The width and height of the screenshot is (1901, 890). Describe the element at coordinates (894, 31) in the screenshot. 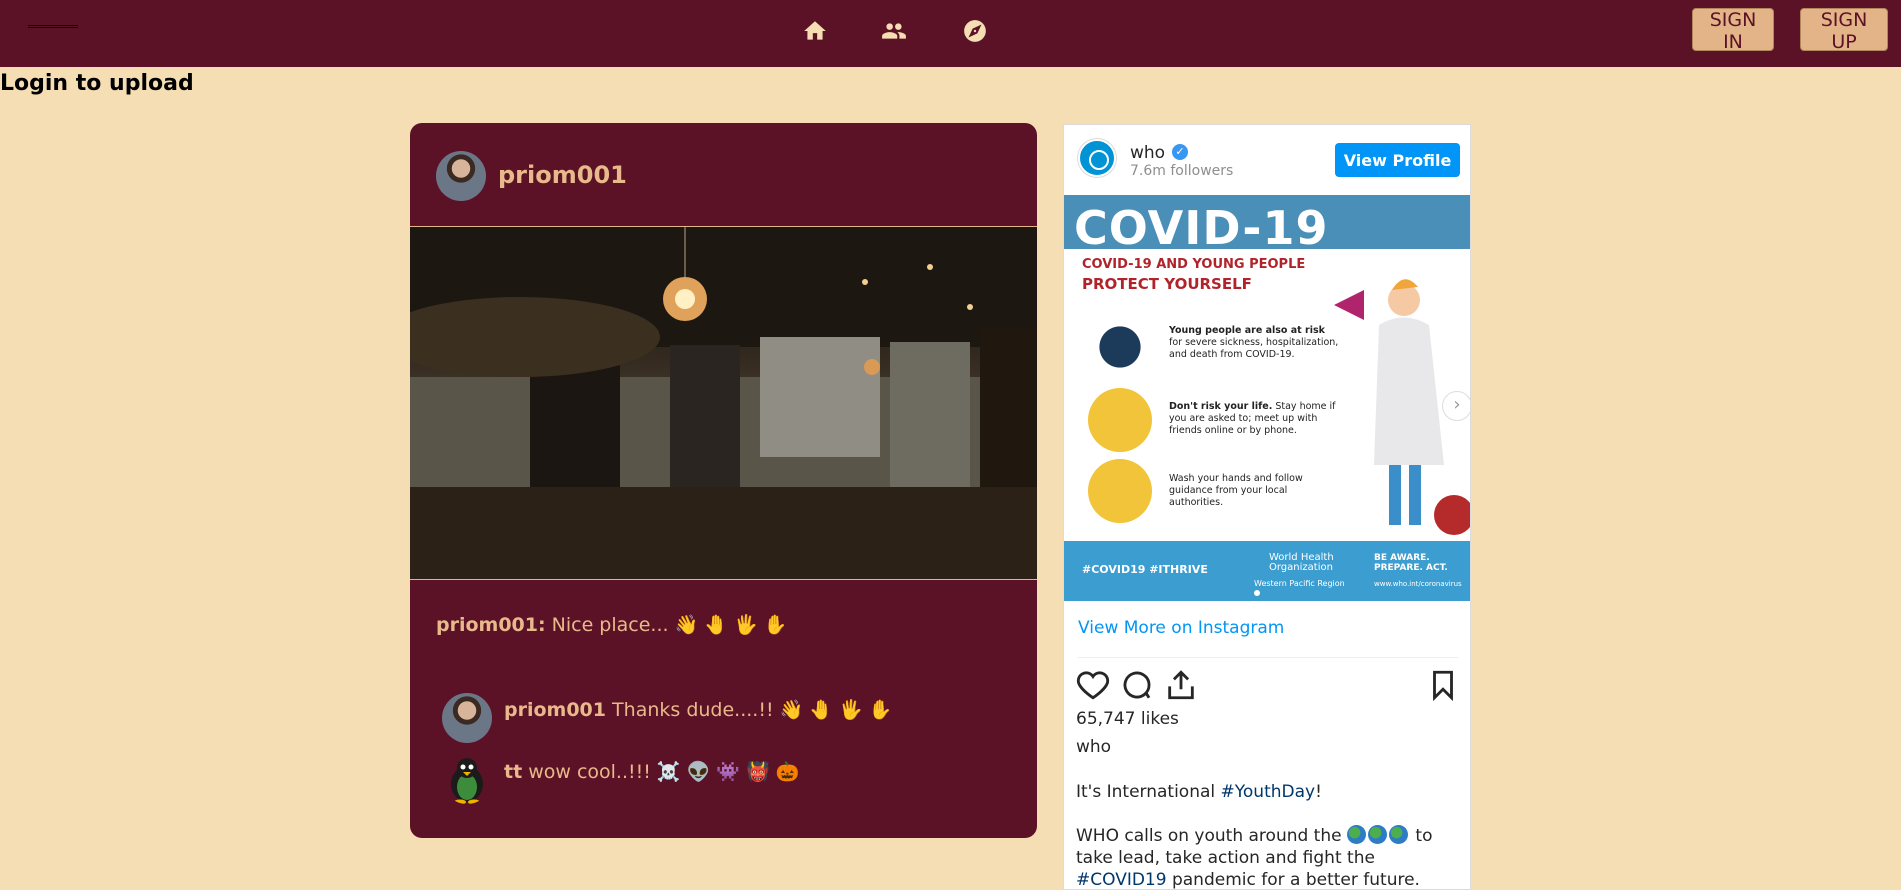

I see `people-icon` at that location.